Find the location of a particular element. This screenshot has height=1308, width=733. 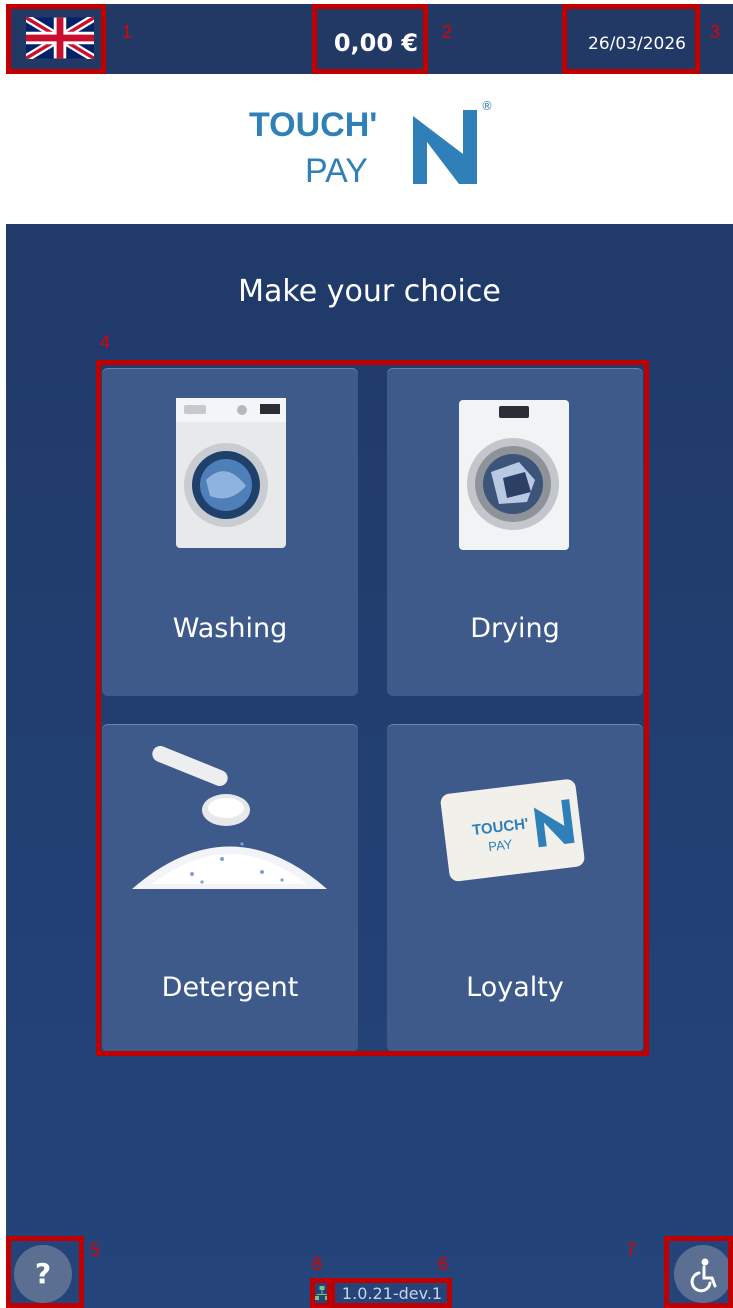

balance-display: 0,00 € is located at coordinates (376, 43).